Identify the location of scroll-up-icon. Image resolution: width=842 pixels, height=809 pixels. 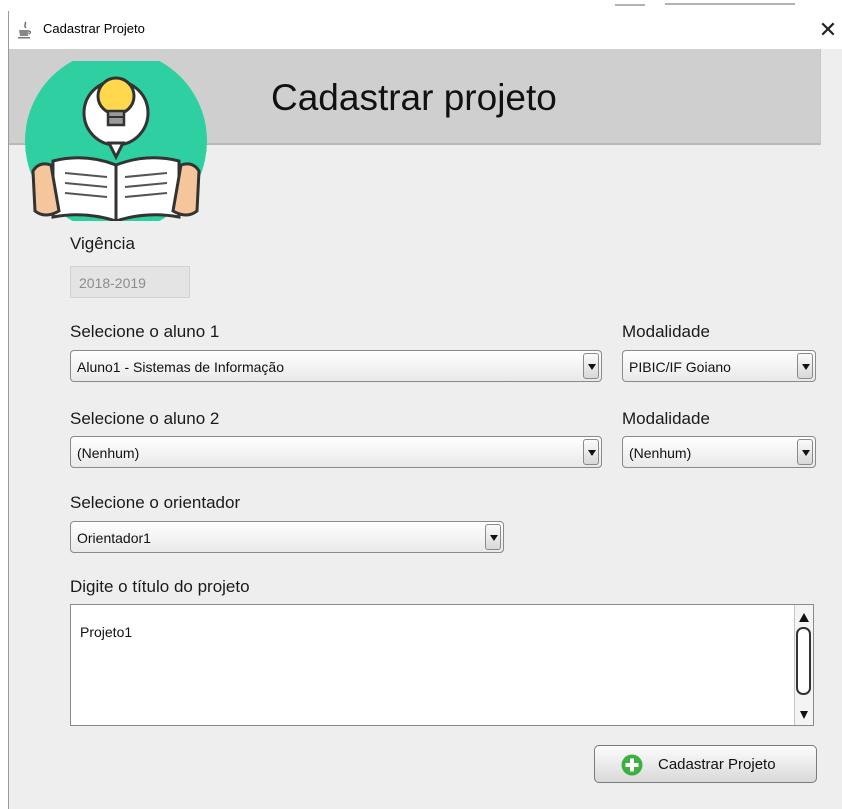
(804, 617).